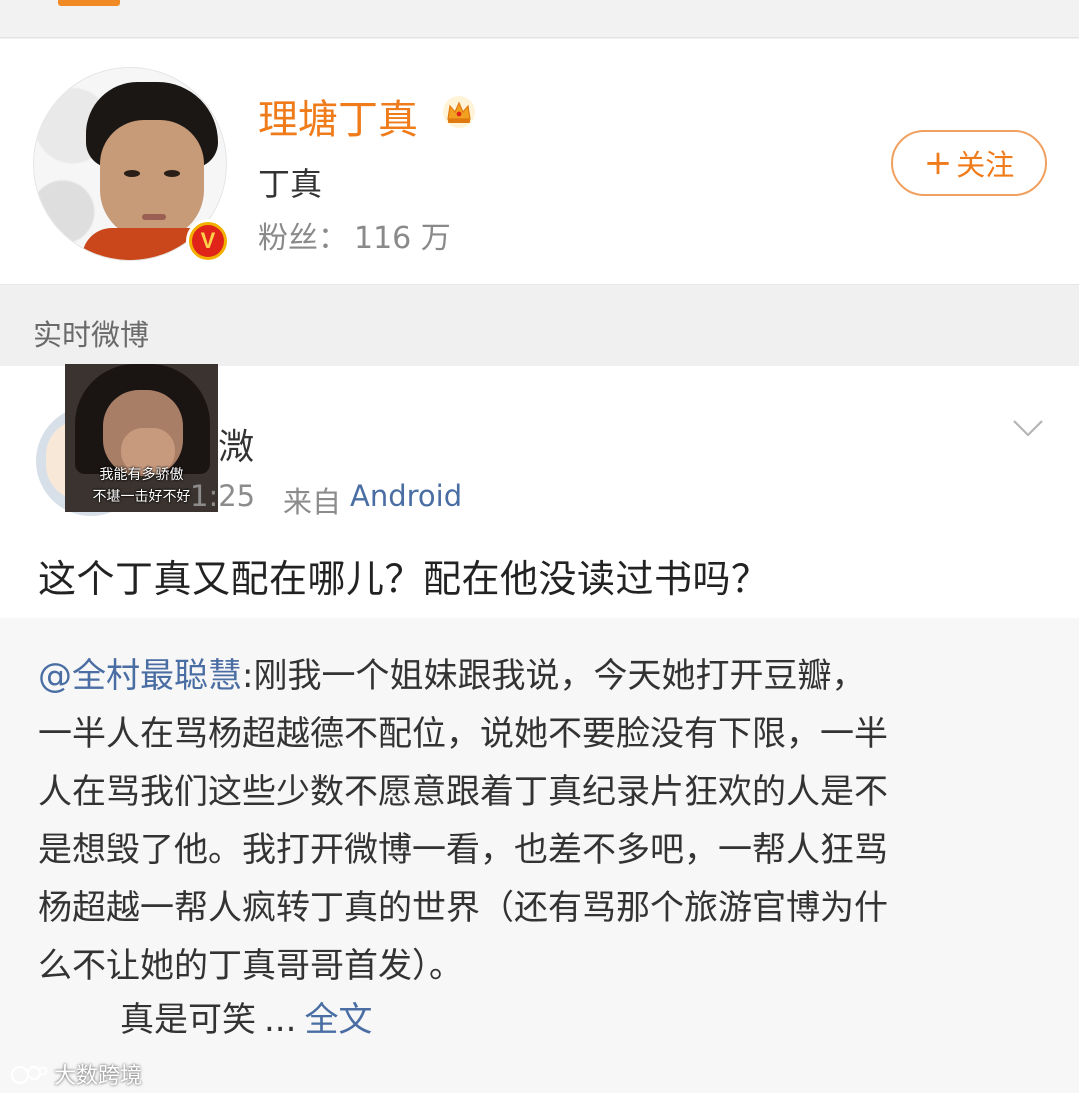 The height and width of the screenshot is (1093, 1079). I want to click on crown-icon, so click(459, 112).